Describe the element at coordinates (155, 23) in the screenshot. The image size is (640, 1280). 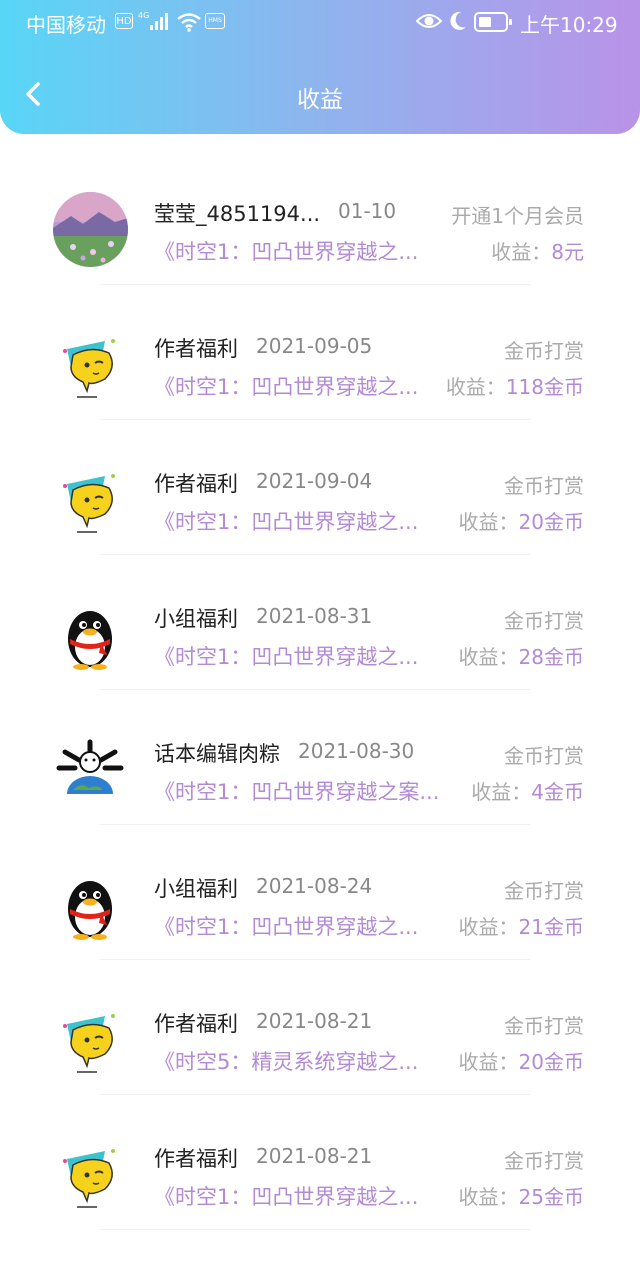
I see `signal-icon: 4G` at that location.